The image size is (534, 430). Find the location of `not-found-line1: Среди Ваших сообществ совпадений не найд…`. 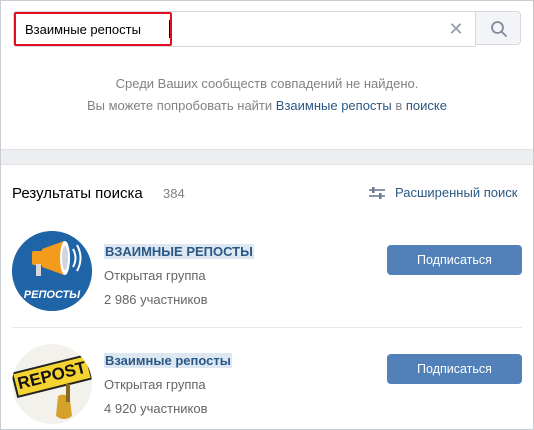

not-found-line1: Среди Ваших сообществ совпадений не найд… is located at coordinates (267, 83).